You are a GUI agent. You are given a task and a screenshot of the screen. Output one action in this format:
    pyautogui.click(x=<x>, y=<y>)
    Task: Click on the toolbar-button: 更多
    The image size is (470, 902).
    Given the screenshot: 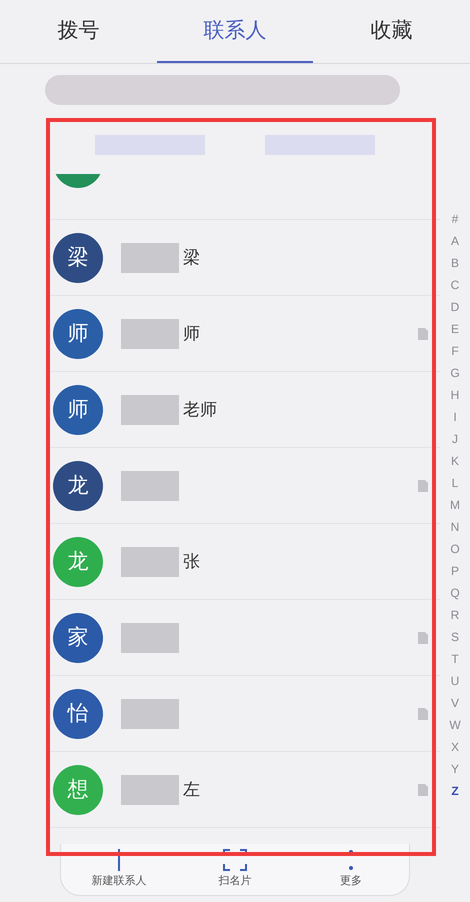 What is the action you would take?
    pyautogui.click(x=351, y=869)
    